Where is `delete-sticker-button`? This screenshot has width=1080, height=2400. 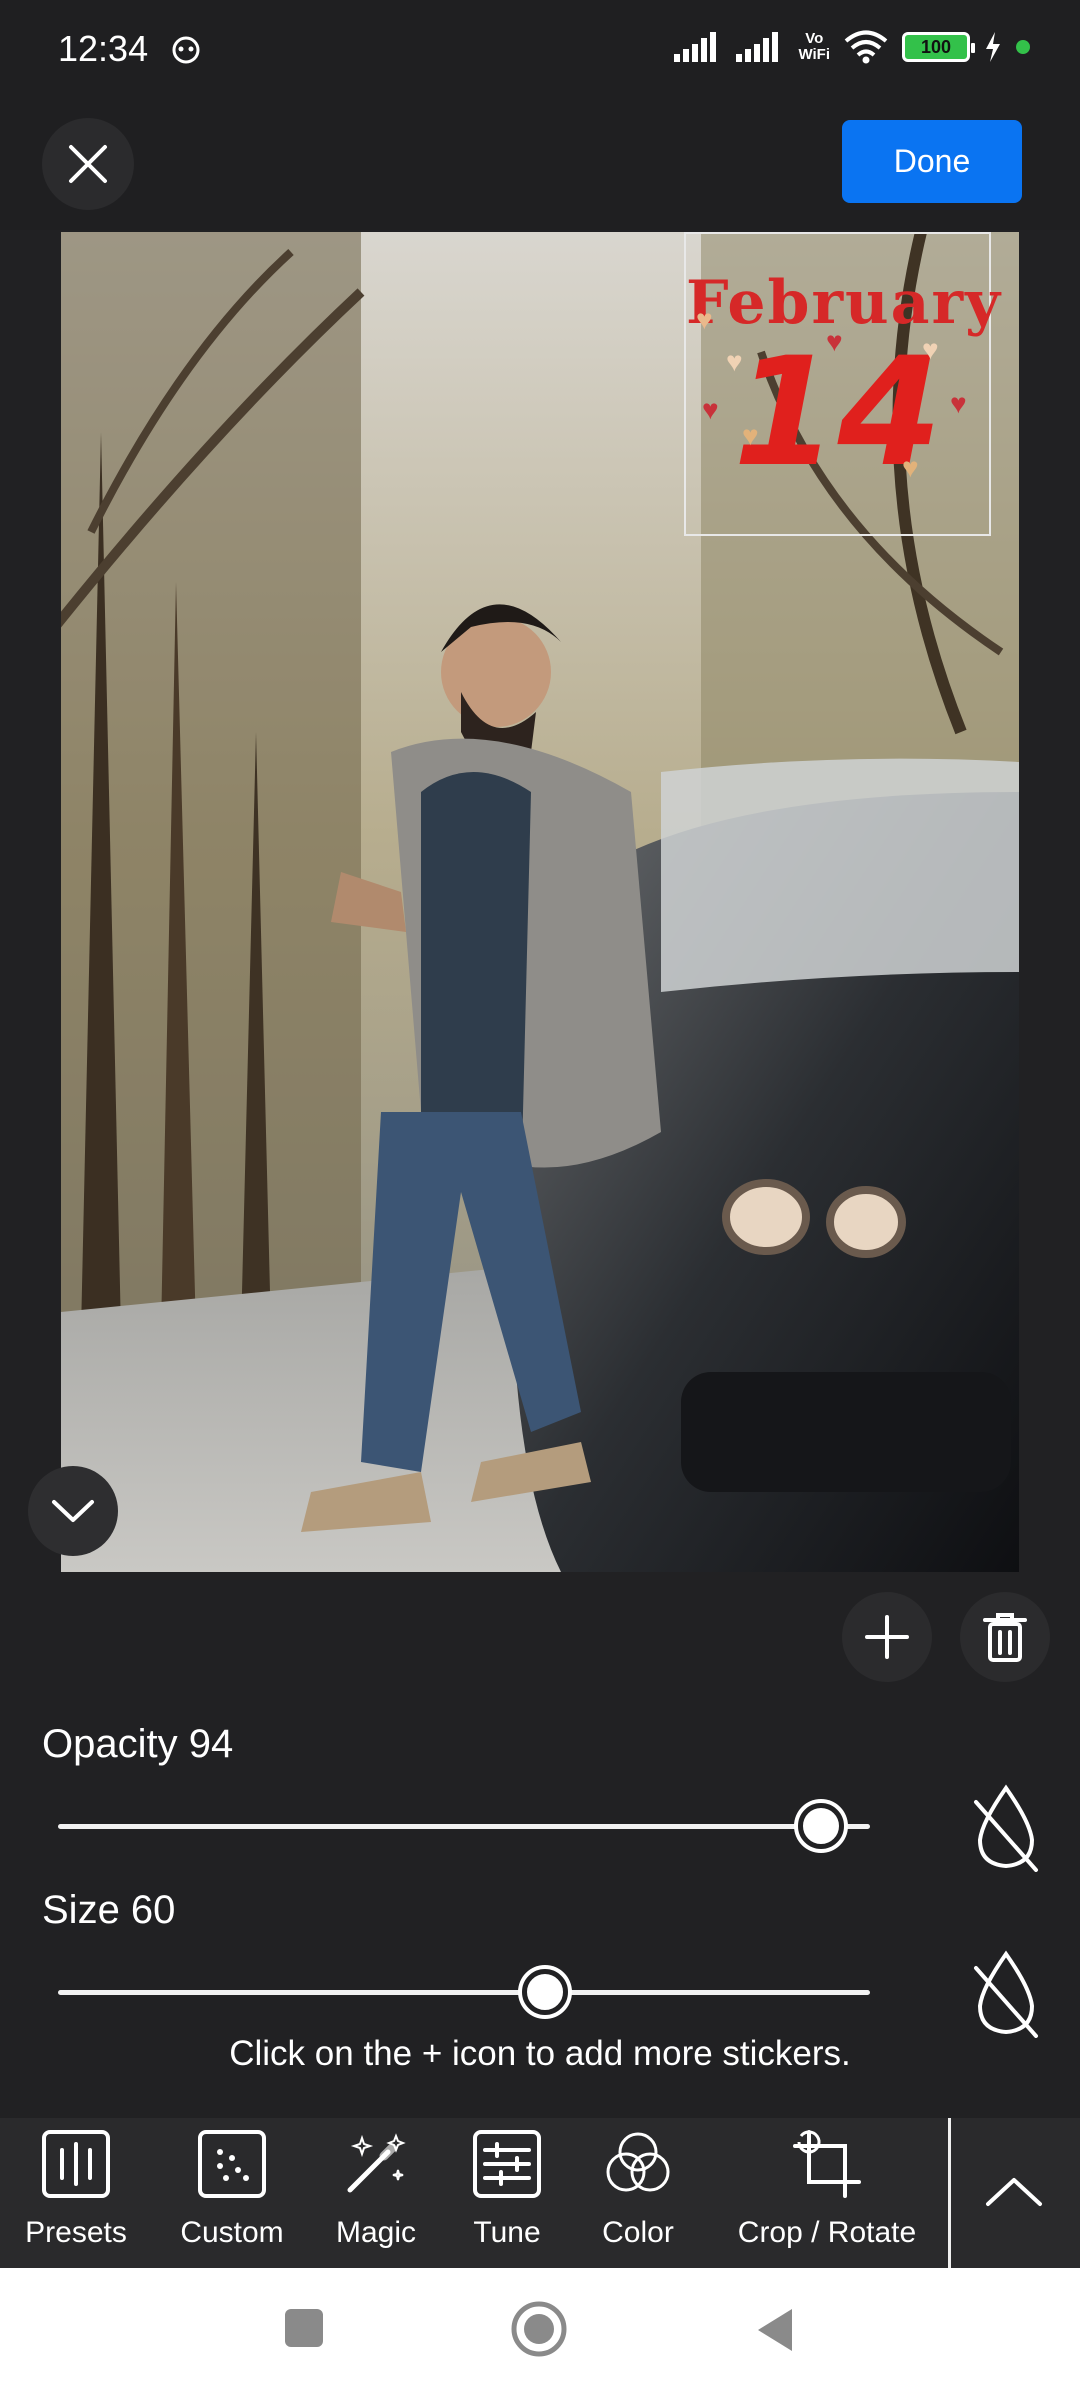
delete-sticker-button is located at coordinates (1005, 1637).